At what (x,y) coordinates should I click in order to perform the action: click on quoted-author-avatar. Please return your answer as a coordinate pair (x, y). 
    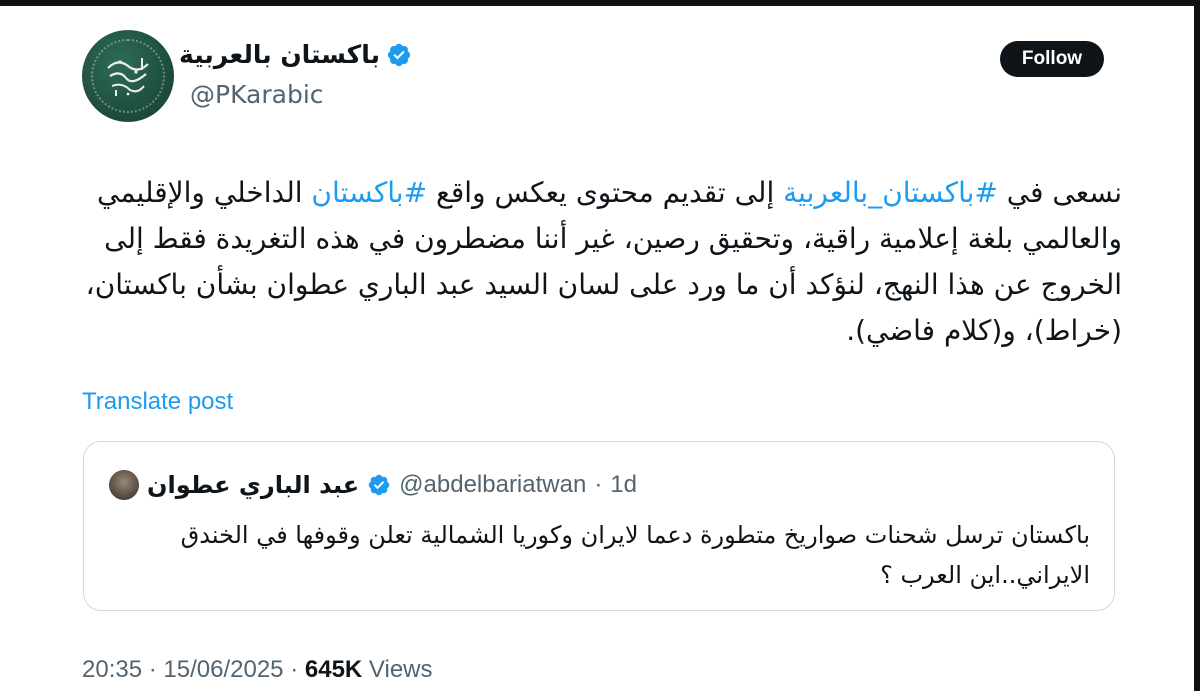
    Looking at the image, I should click on (124, 485).